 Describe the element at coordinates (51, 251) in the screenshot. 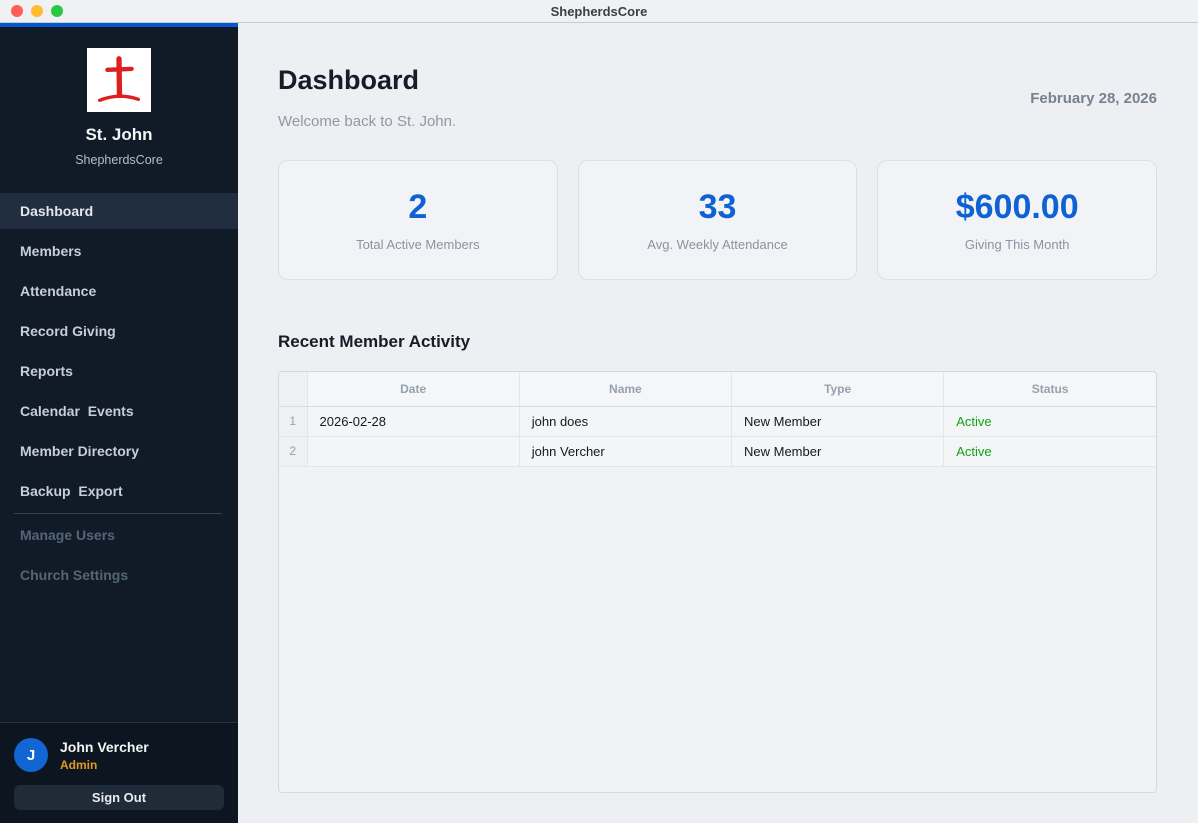

I see `sidebar-item-label: Members` at that location.